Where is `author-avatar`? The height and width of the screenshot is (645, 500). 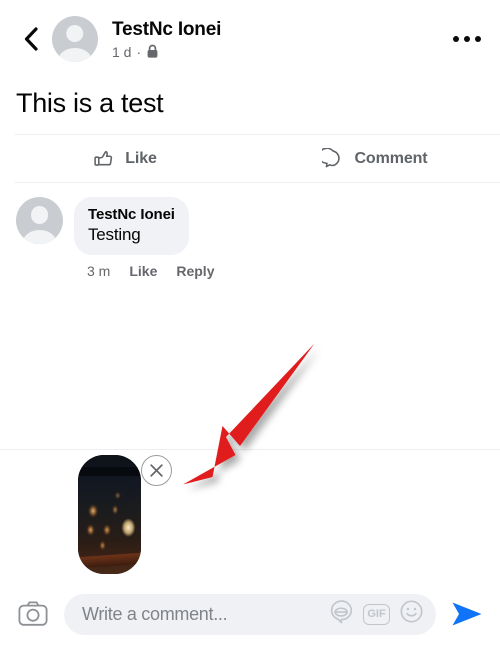
author-avatar is located at coordinates (75, 39).